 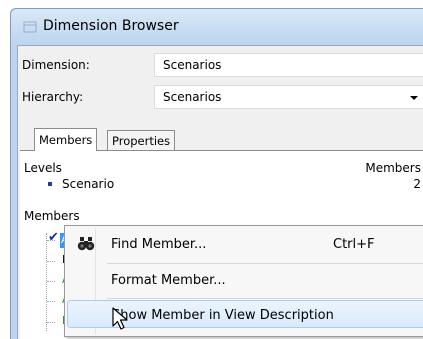 What do you see at coordinates (192, 97) in the screenshot?
I see `hierarchy-value: Scenarios` at bounding box center [192, 97].